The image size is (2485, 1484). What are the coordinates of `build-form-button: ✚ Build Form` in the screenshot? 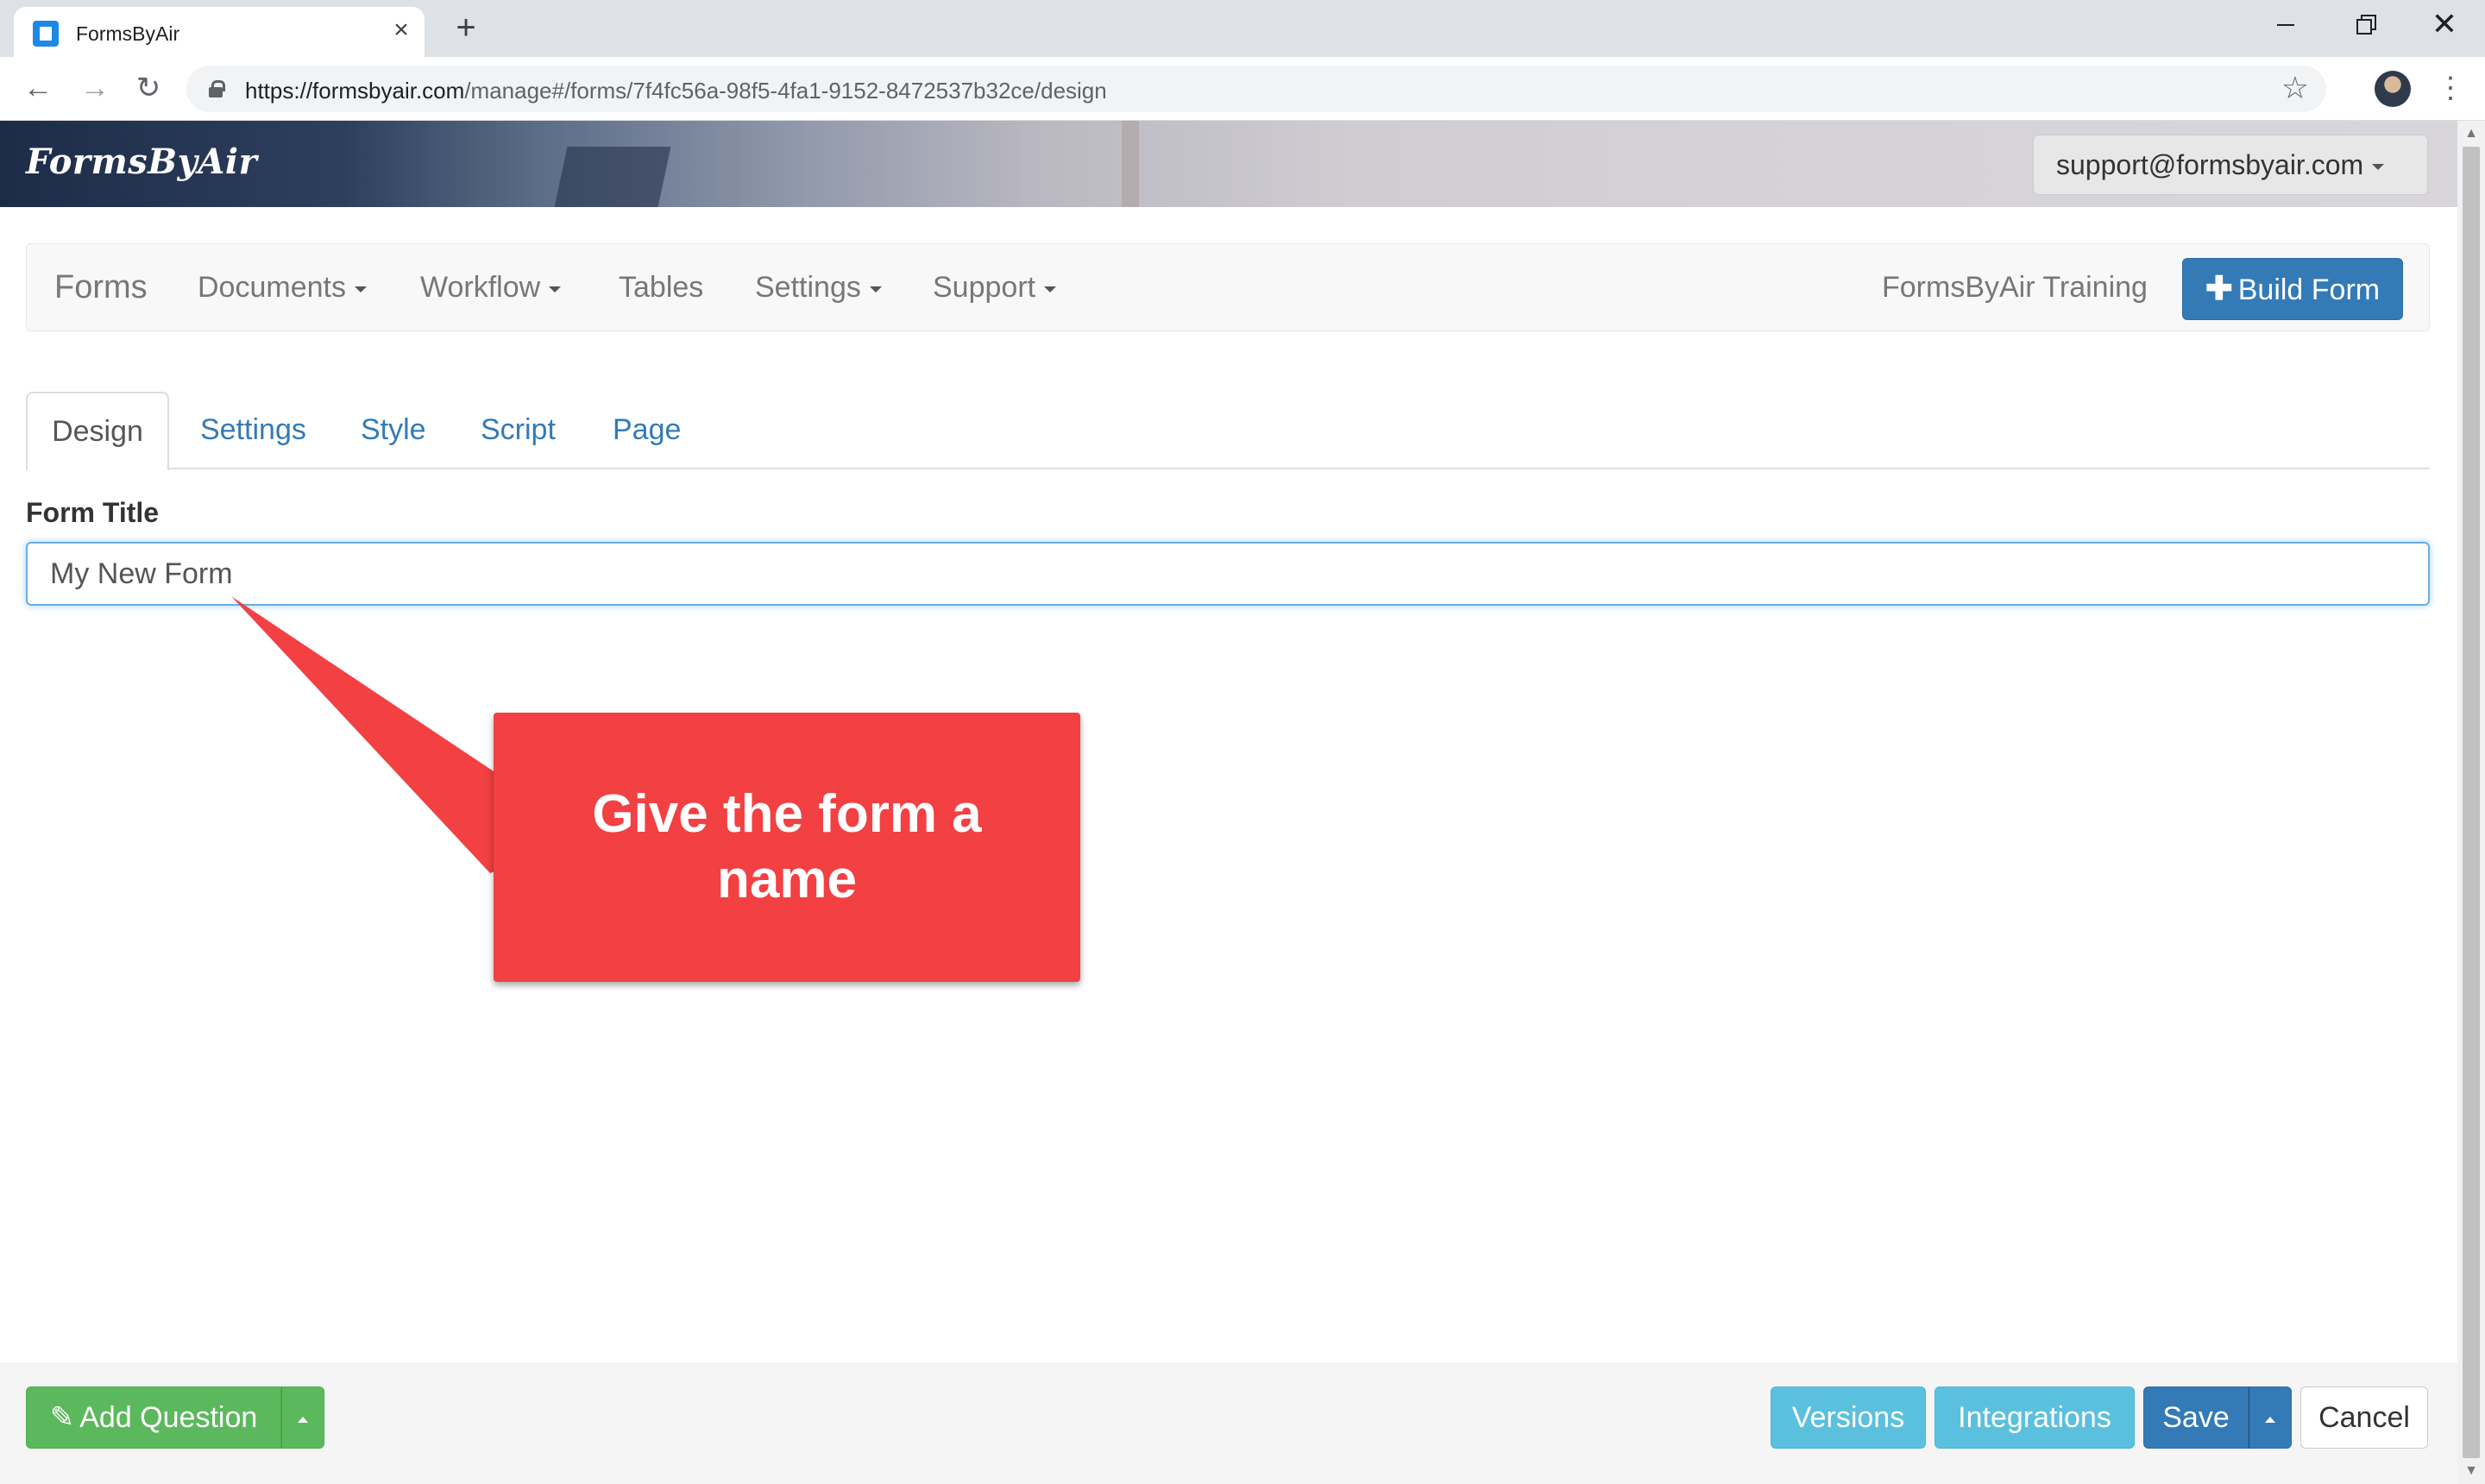 It's located at (2292, 289).